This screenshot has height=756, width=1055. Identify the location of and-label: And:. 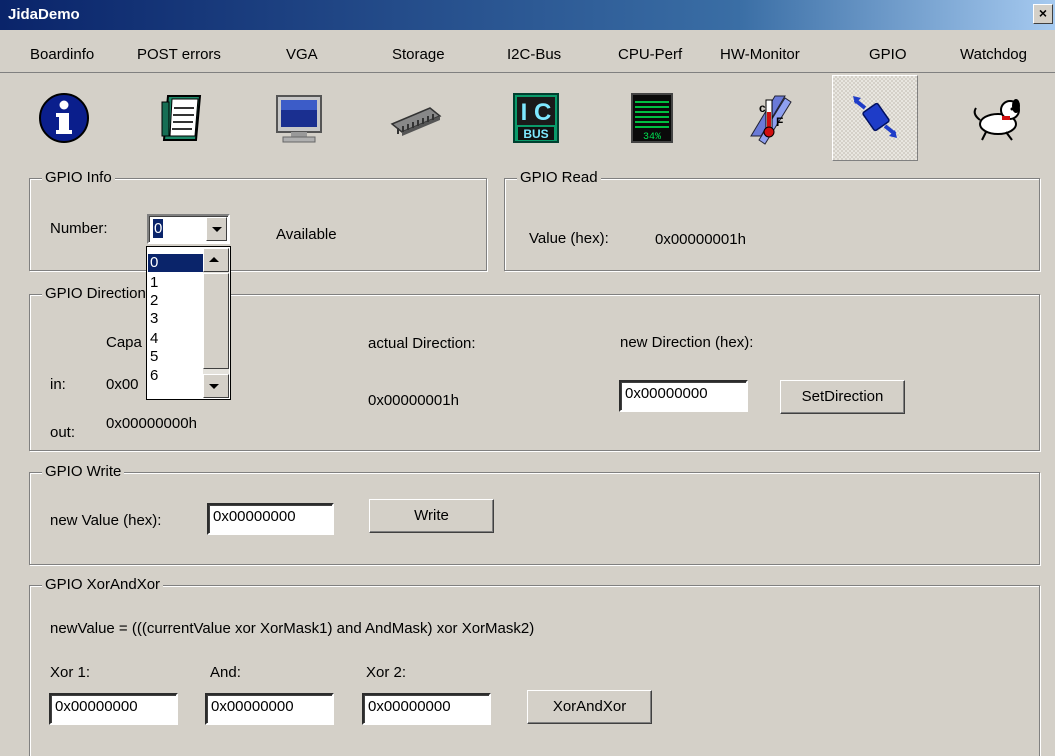
(225, 672).